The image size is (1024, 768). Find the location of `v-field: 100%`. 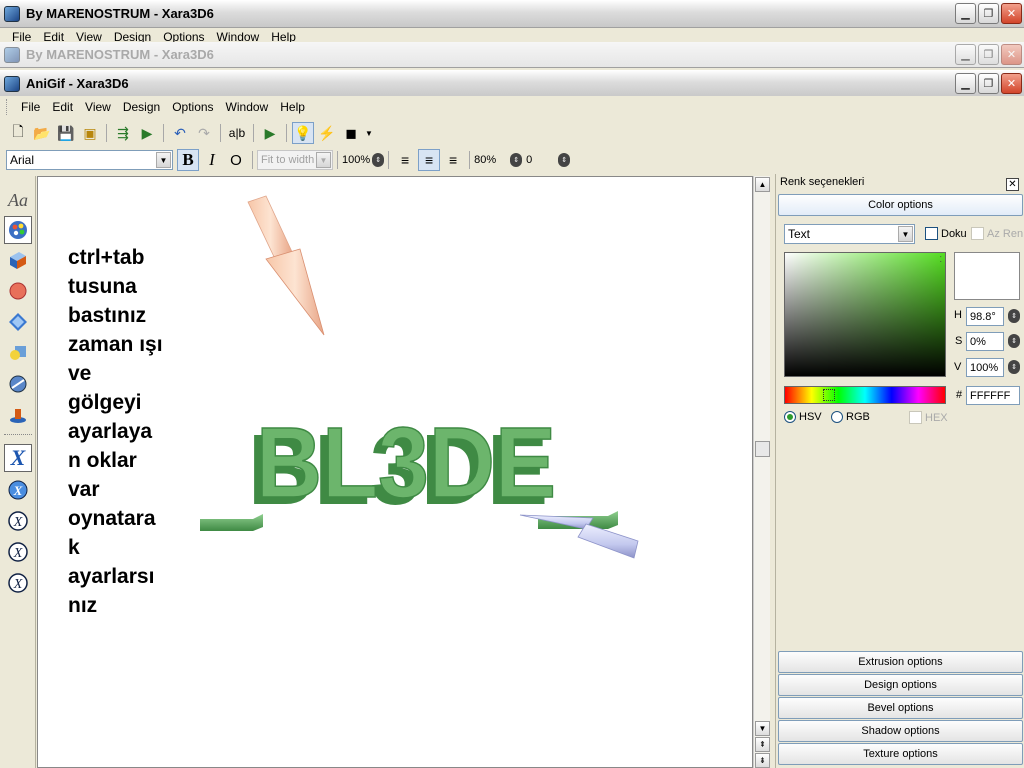

v-field: 100% is located at coordinates (985, 367).